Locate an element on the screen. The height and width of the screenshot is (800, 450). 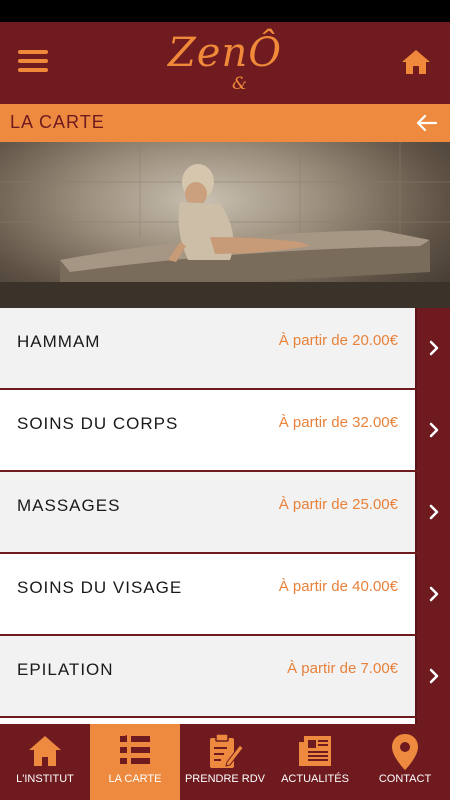
list-icon is located at coordinates (135, 752).